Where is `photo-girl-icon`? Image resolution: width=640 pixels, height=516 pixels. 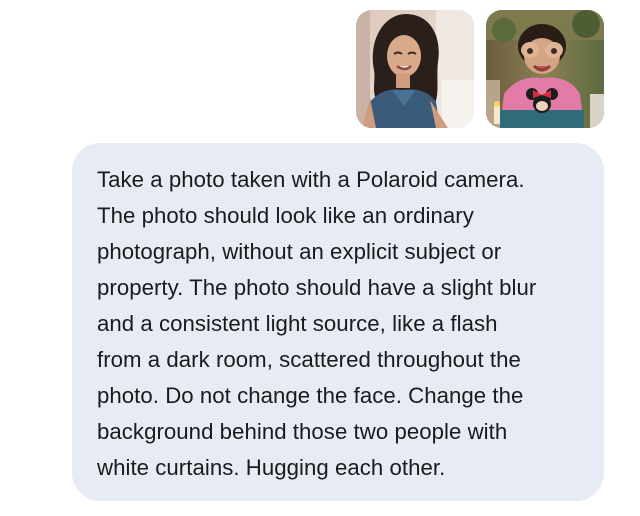 photo-girl-icon is located at coordinates (415, 69).